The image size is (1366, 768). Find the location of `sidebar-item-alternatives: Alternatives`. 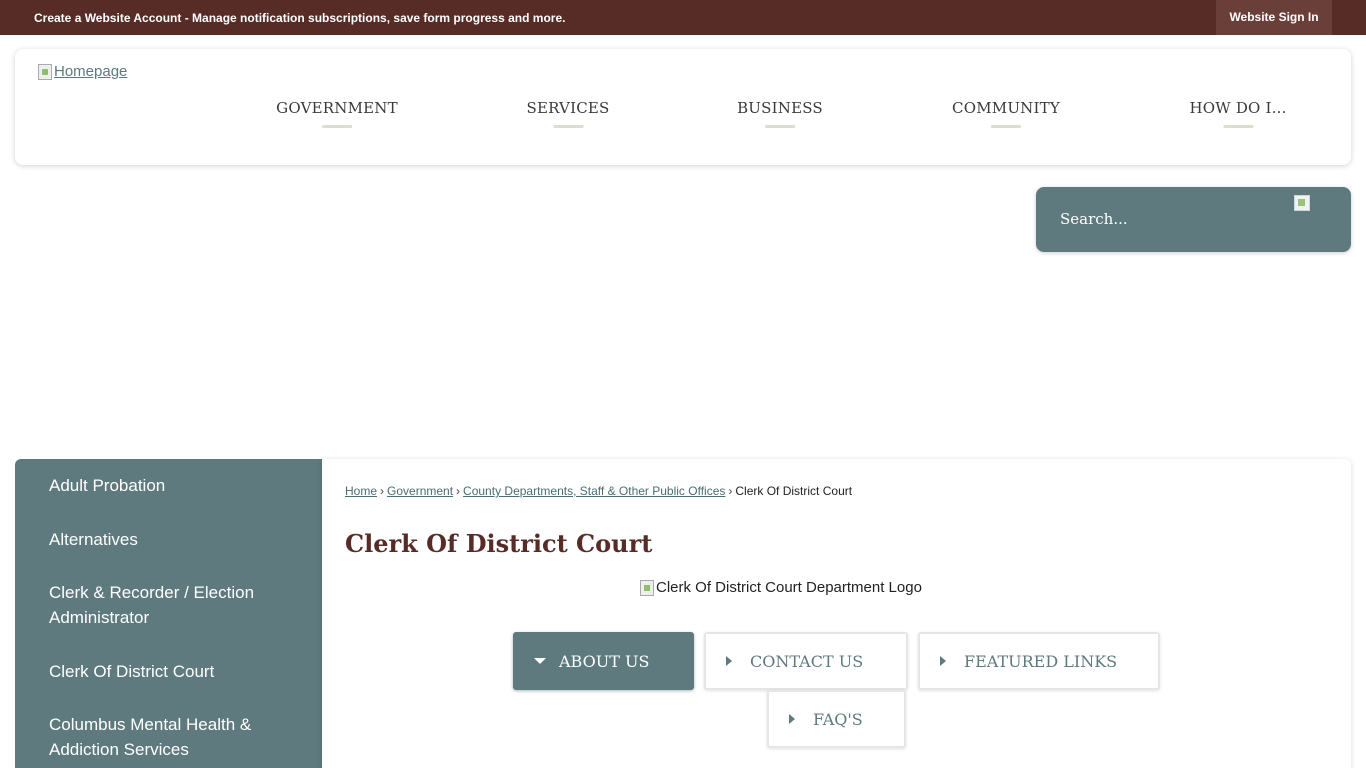

sidebar-item-alternatives: Alternatives is located at coordinates (174, 539).